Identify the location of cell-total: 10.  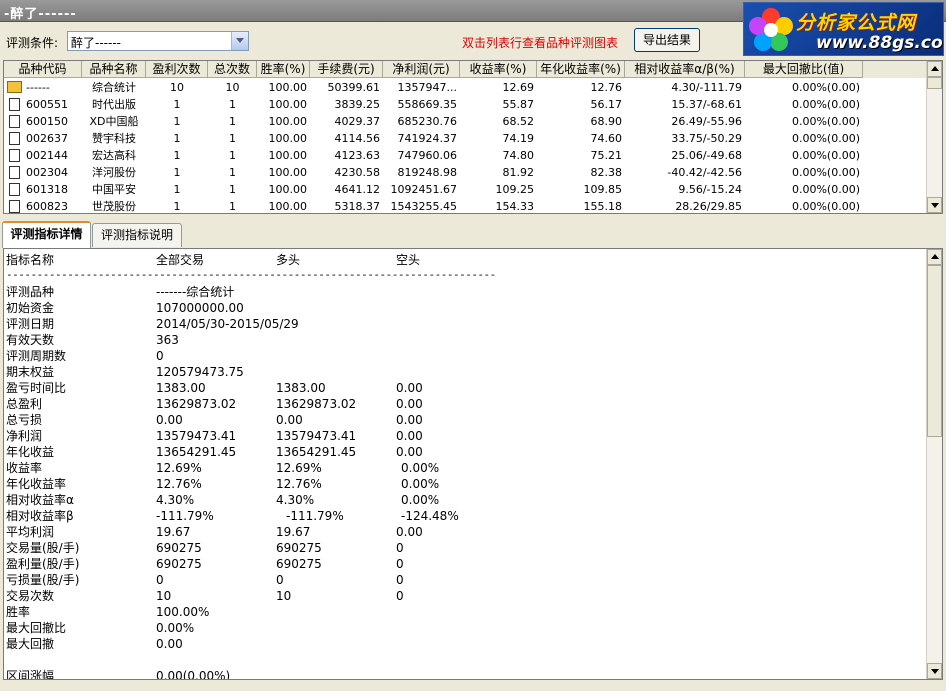
(232, 87).